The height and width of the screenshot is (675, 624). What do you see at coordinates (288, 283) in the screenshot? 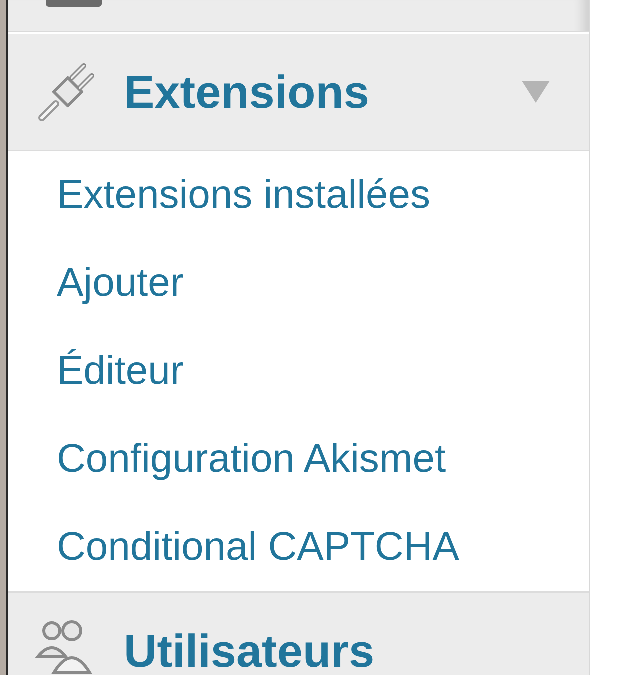
I see `submenu-link: Ajouter` at bounding box center [288, 283].